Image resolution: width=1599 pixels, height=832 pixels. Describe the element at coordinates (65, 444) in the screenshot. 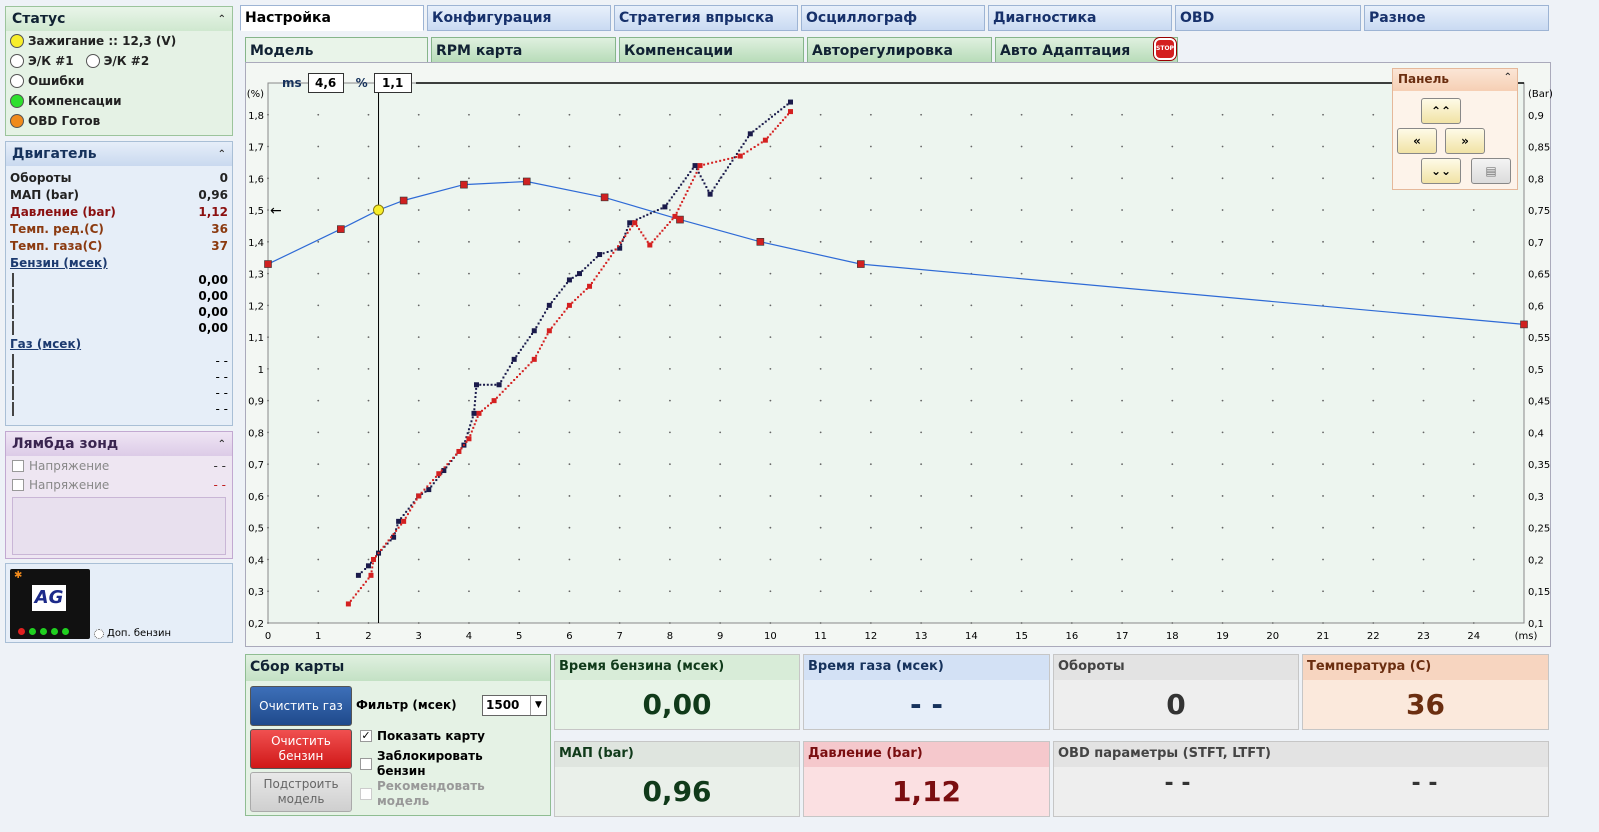

I see `lambda-title: Лямбда зонд` at that location.